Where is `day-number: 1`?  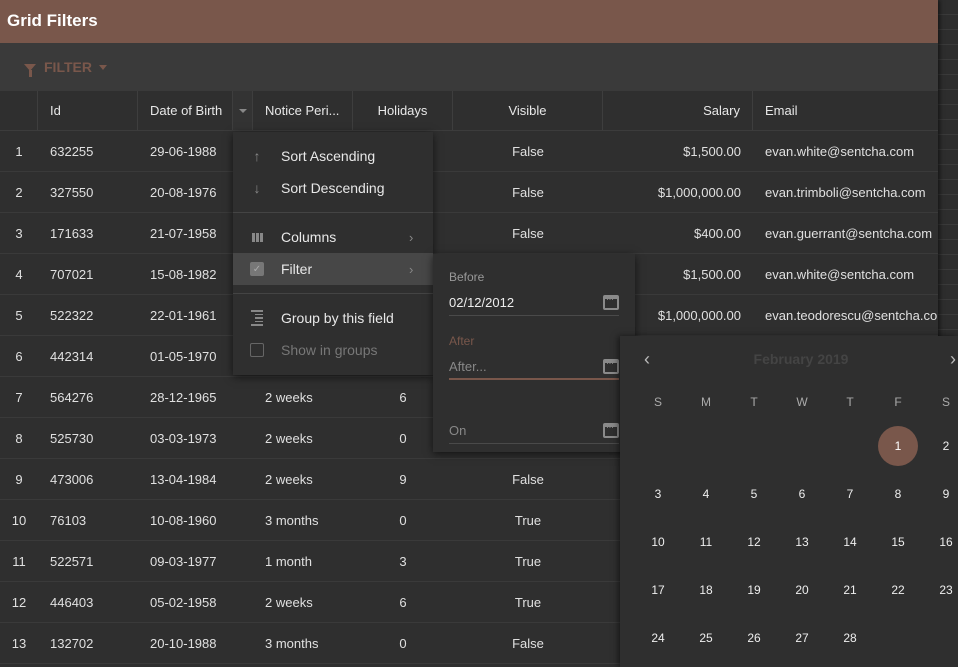 day-number: 1 is located at coordinates (898, 446).